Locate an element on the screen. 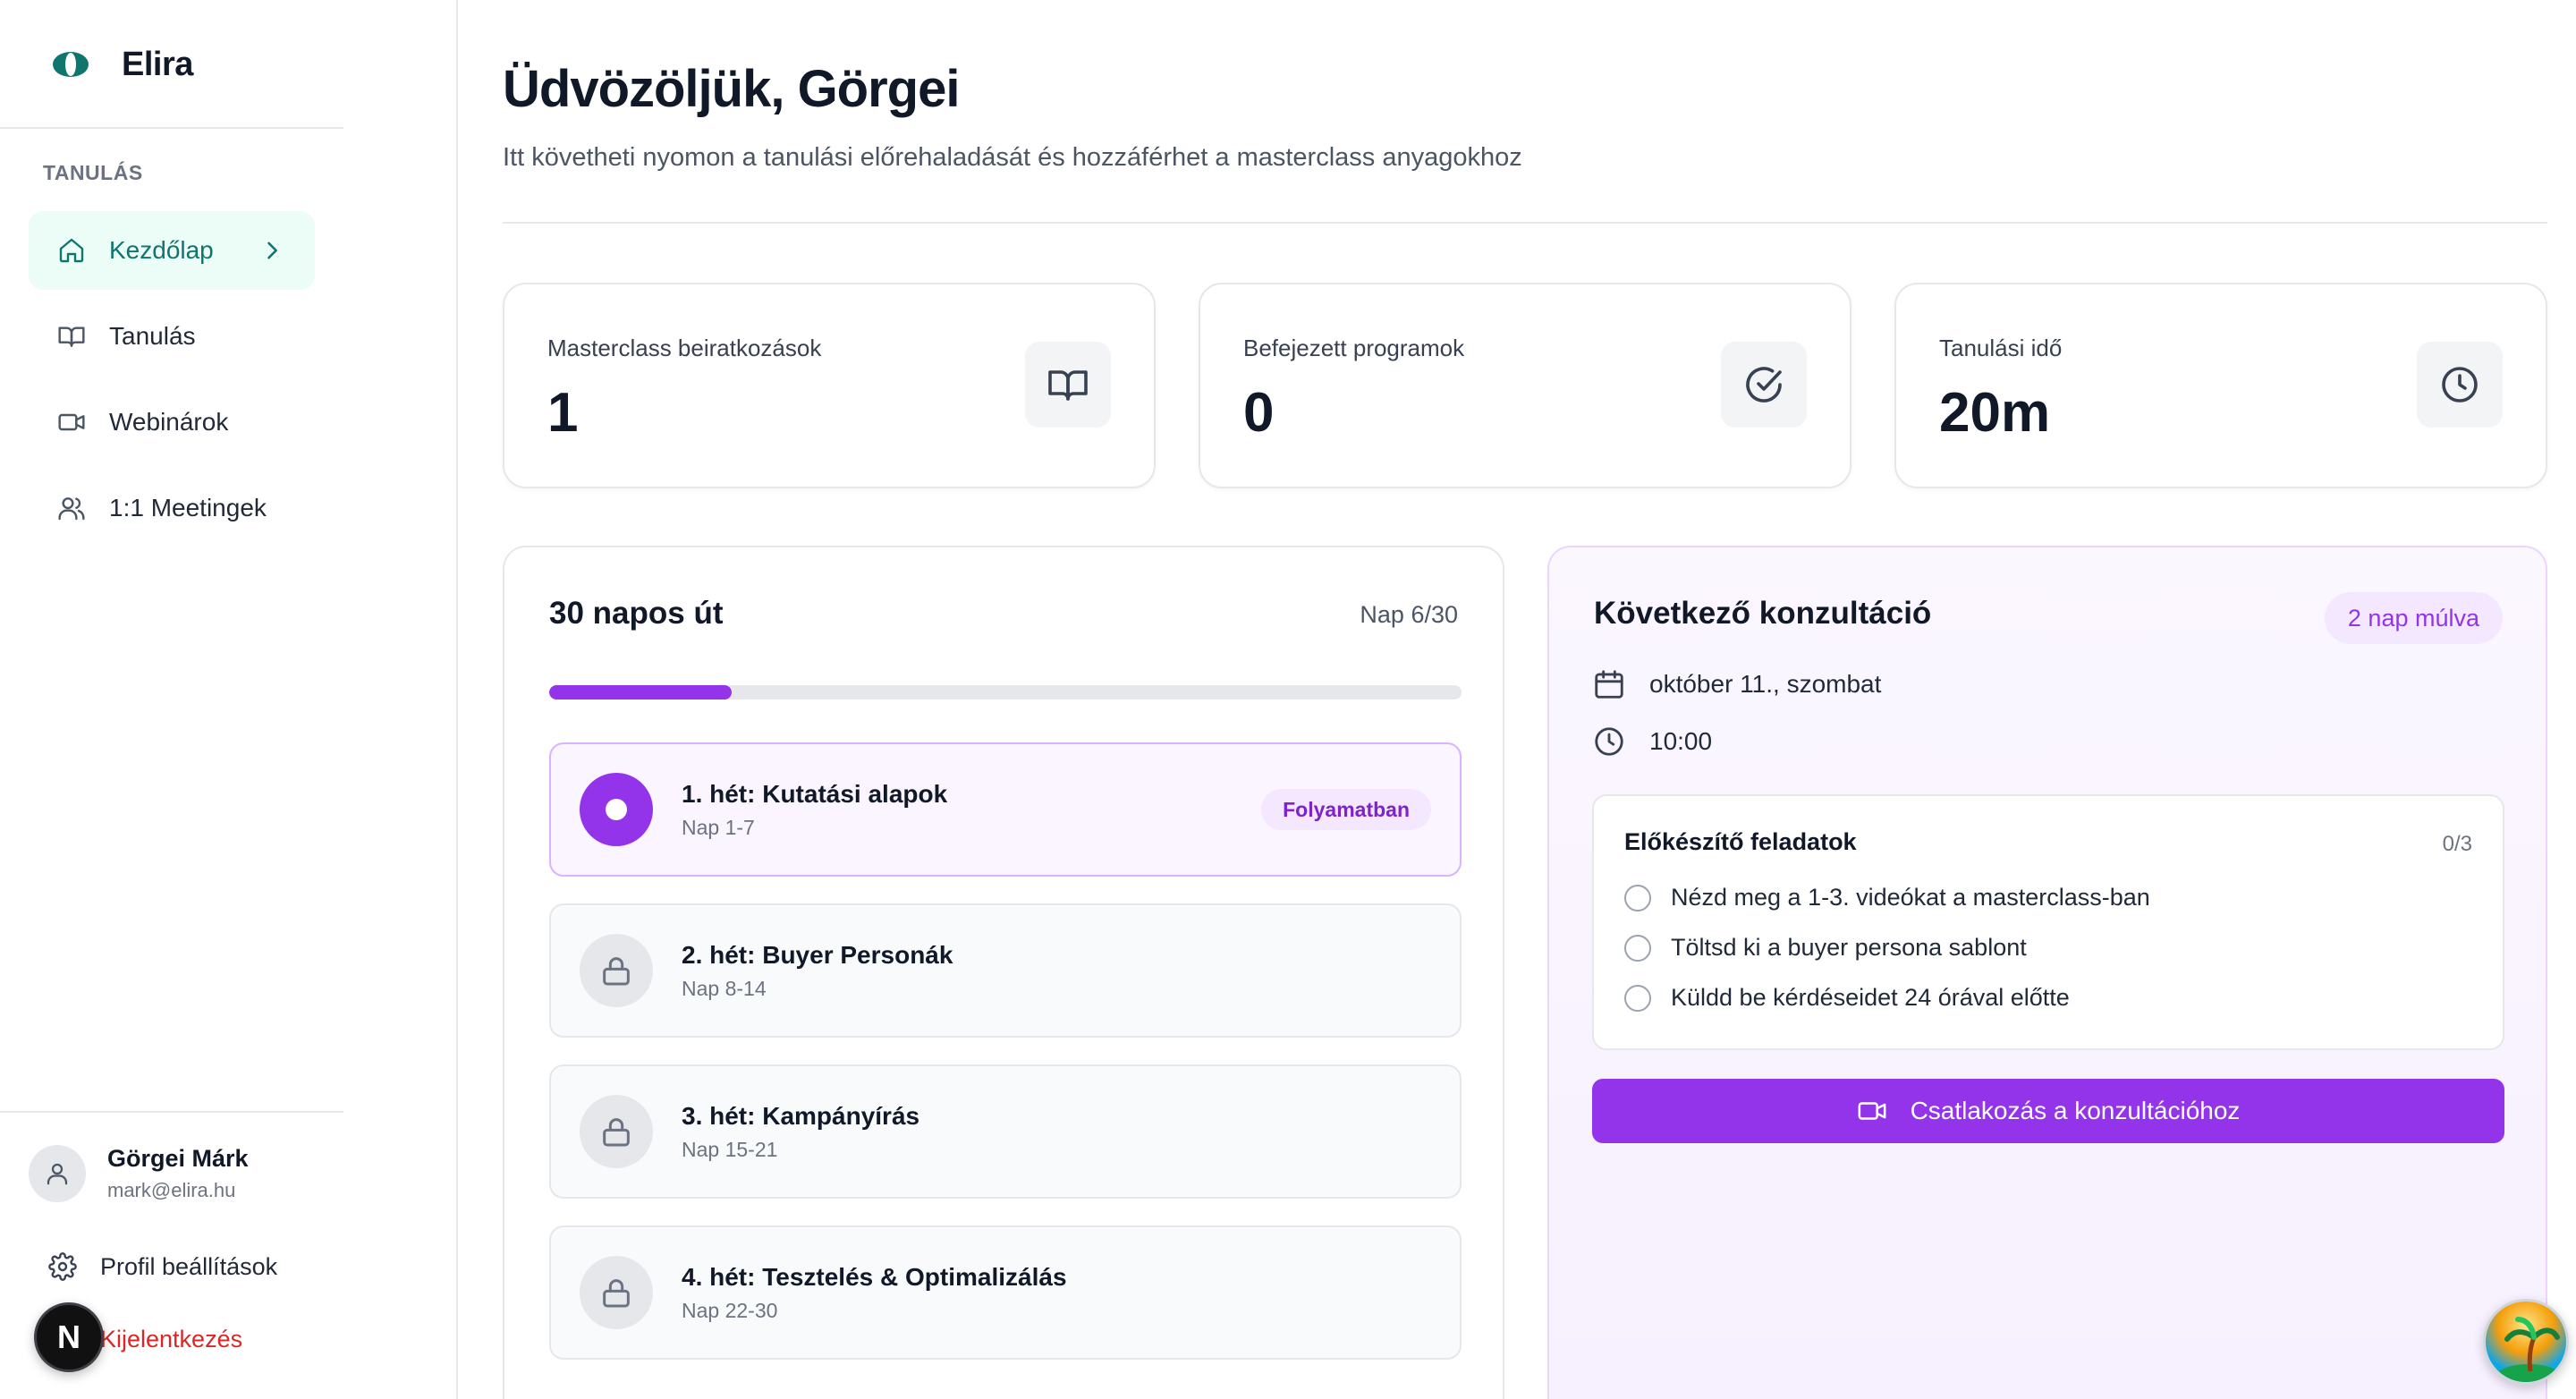 The height and width of the screenshot is (1399, 2576). task-label: Küldd be kérdéseidet 24 órával előtte is located at coordinates (1870, 997).